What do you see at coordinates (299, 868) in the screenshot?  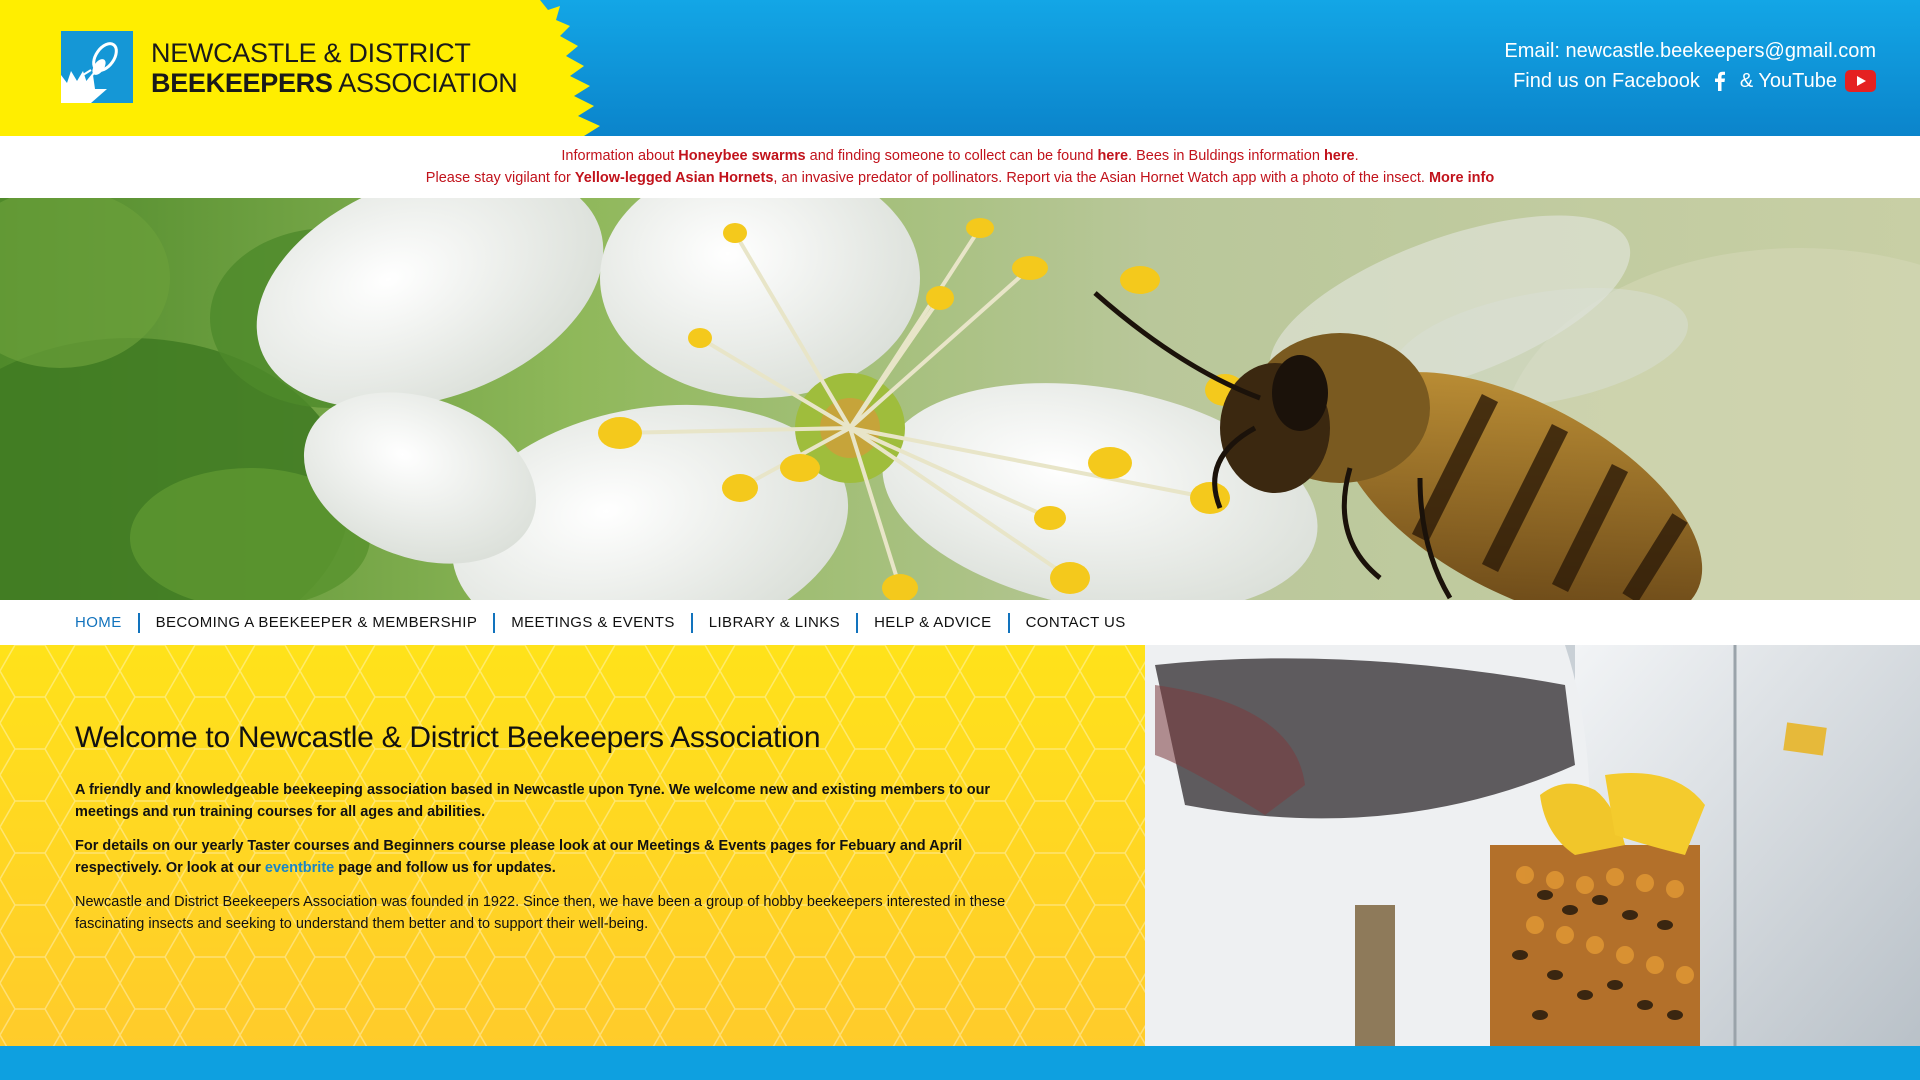 I see `eventbrite-link: eventbrite` at bounding box center [299, 868].